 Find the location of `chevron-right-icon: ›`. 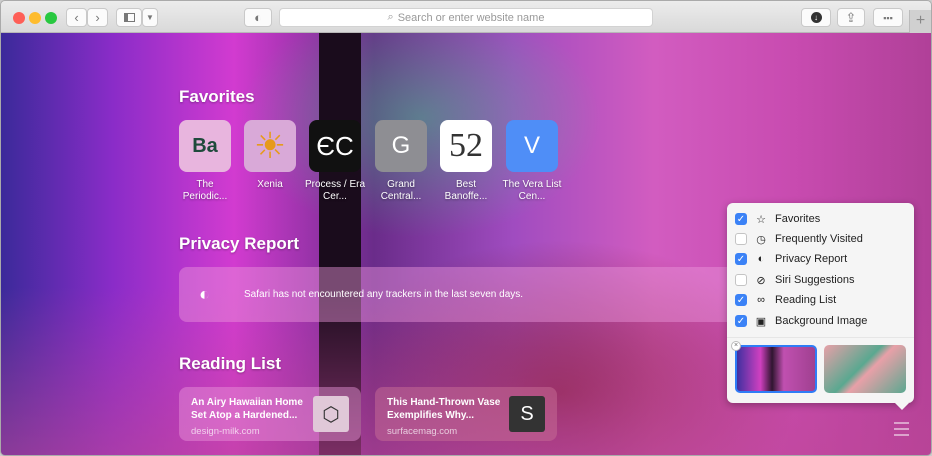

chevron-right-icon: › is located at coordinates (97, 17).